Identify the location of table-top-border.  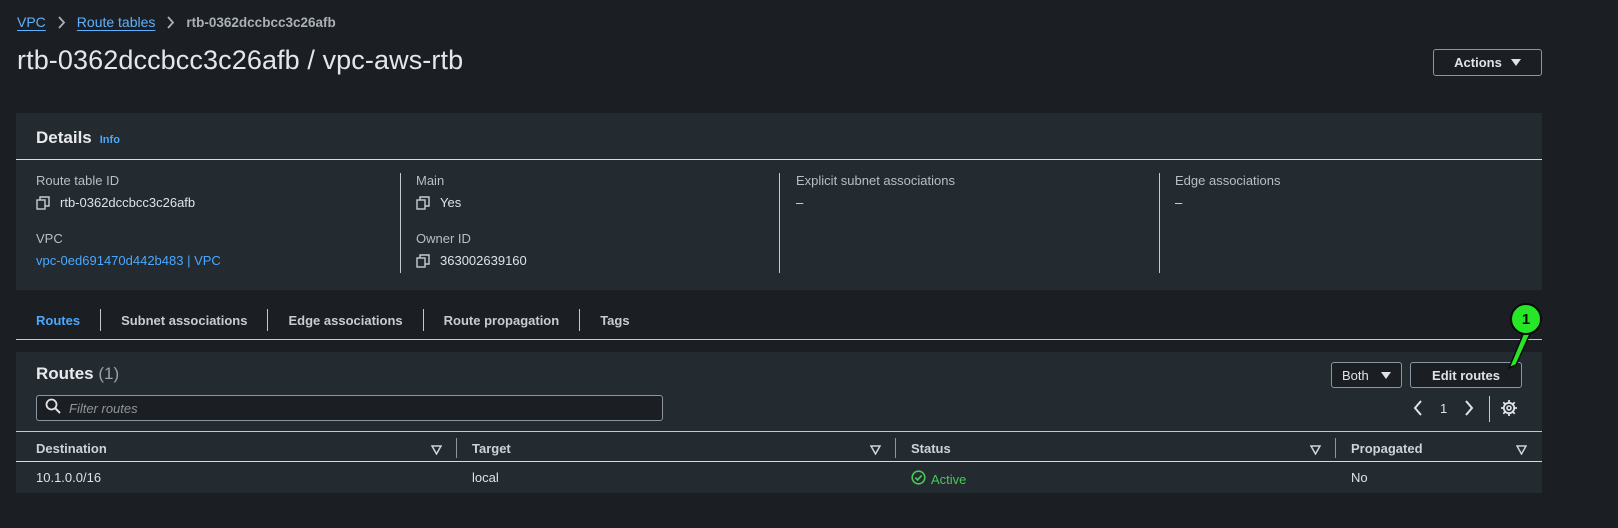
(779, 431).